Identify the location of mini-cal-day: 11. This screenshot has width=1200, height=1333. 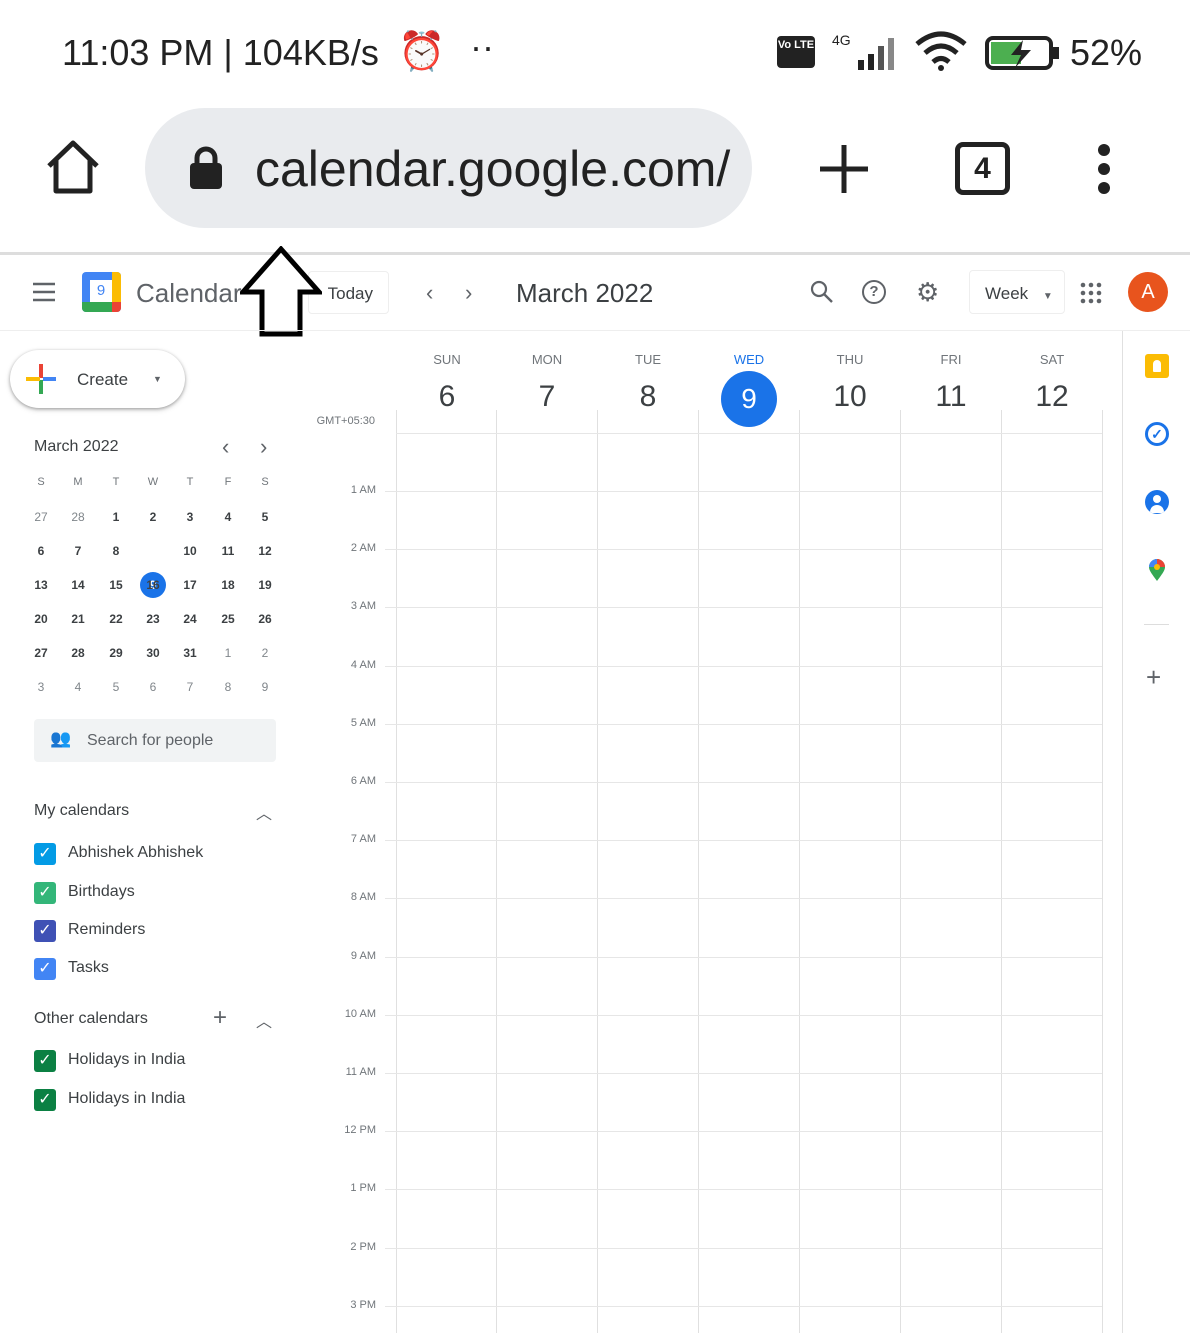
(228, 551).